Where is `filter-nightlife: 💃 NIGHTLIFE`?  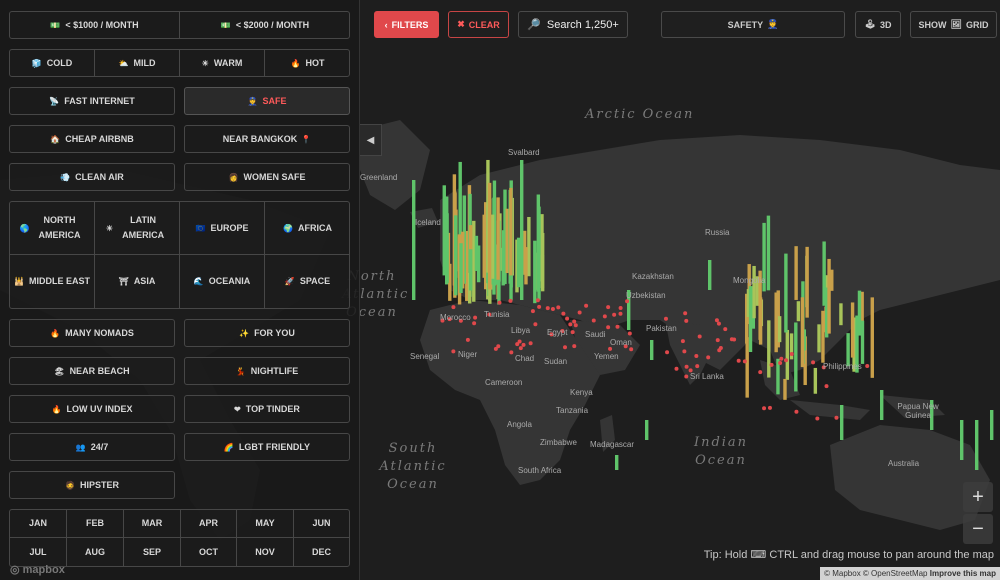
filter-nightlife: 💃 NIGHTLIFE is located at coordinates (267, 371).